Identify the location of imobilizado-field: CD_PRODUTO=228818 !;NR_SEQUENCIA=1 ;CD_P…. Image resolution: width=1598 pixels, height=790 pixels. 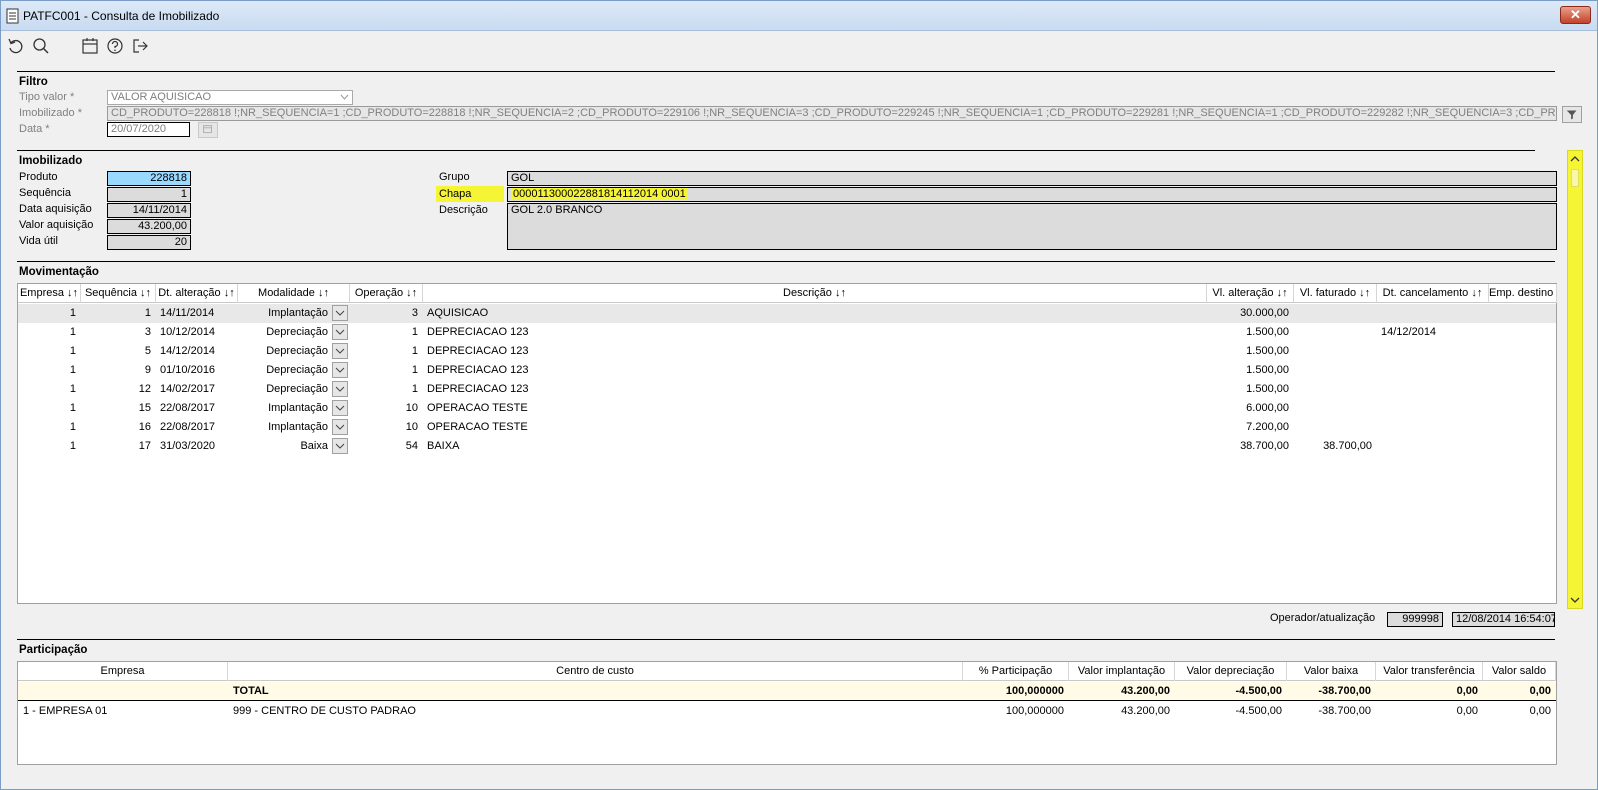
(832, 113).